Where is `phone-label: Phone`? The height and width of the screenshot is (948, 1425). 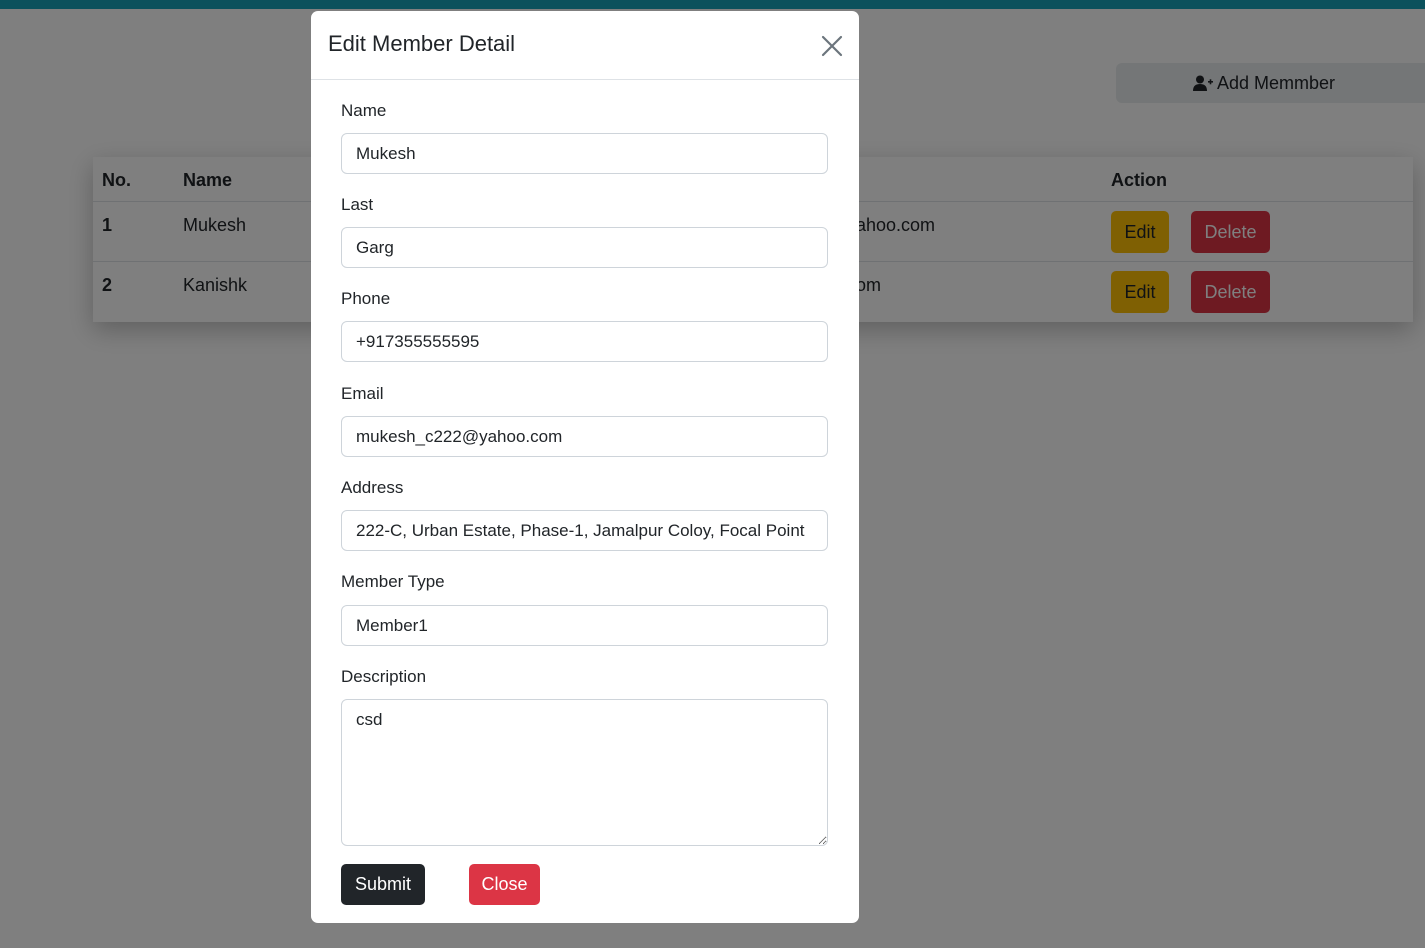
phone-label: Phone is located at coordinates (366, 298).